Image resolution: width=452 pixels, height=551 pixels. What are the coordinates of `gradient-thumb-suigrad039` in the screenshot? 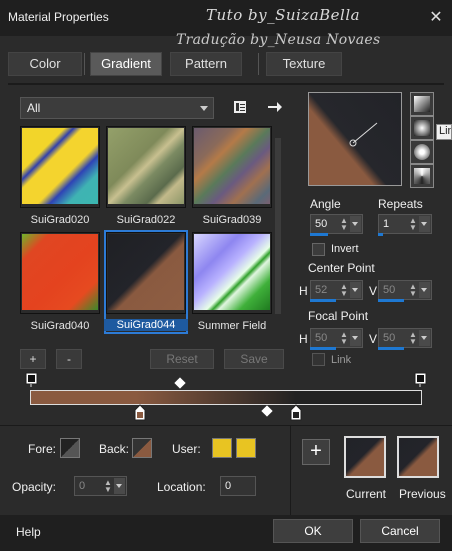 It's located at (232, 167).